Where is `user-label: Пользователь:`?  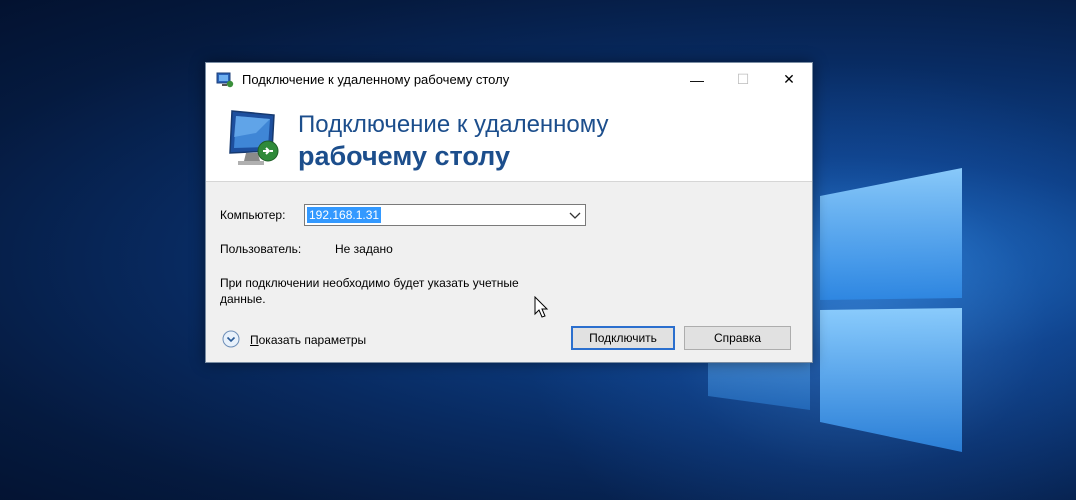
user-label: Пользователь: is located at coordinates (261, 249).